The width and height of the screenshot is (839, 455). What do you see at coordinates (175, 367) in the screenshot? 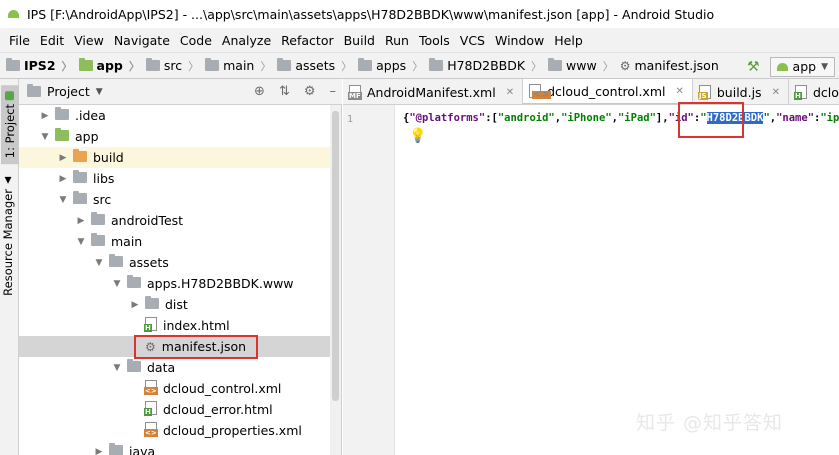
I see `tree-item: ▼ data` at bounding box center [175, 367].